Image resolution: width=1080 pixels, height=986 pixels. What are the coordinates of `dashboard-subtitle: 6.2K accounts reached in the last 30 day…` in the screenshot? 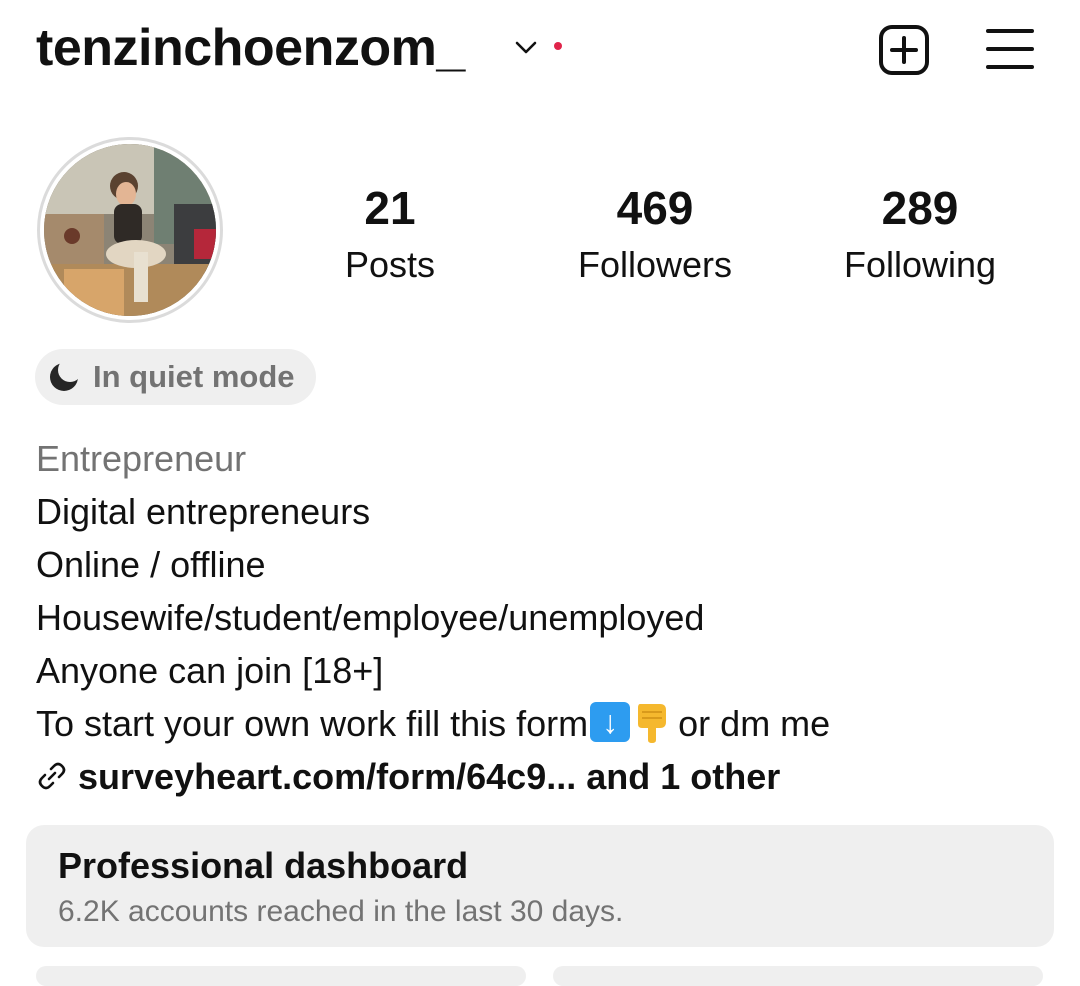 It's located at (341, 911).